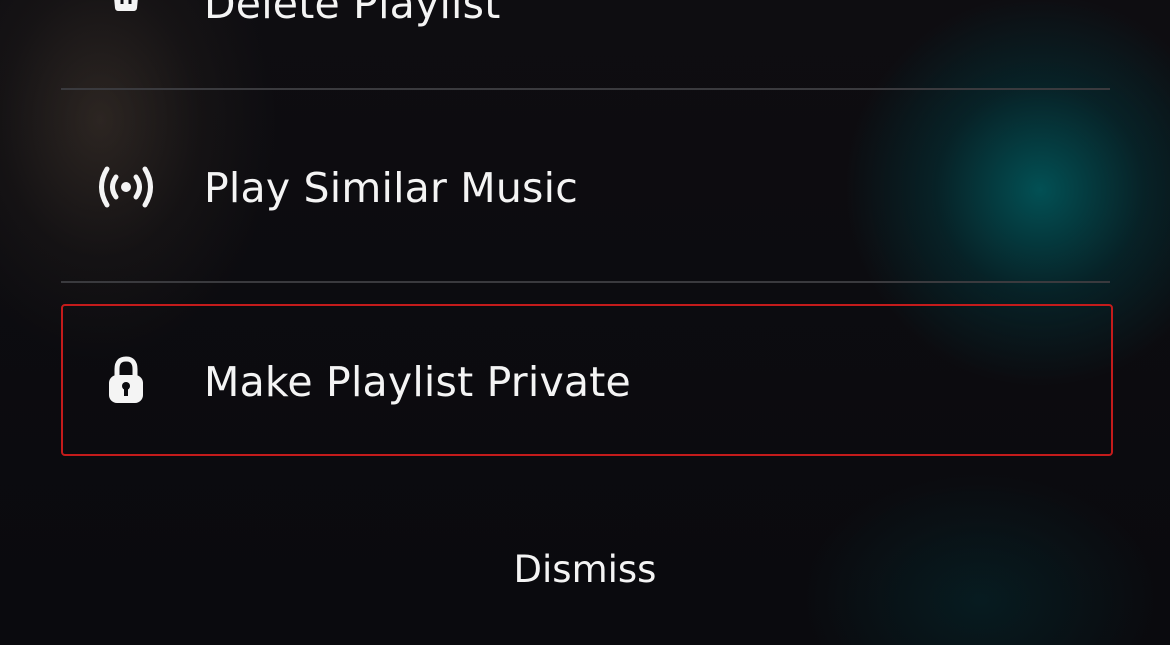  Describe the element at coordinates (585, 569) in the screenshot. I see `dismiss-button: Dismiss` at that location.